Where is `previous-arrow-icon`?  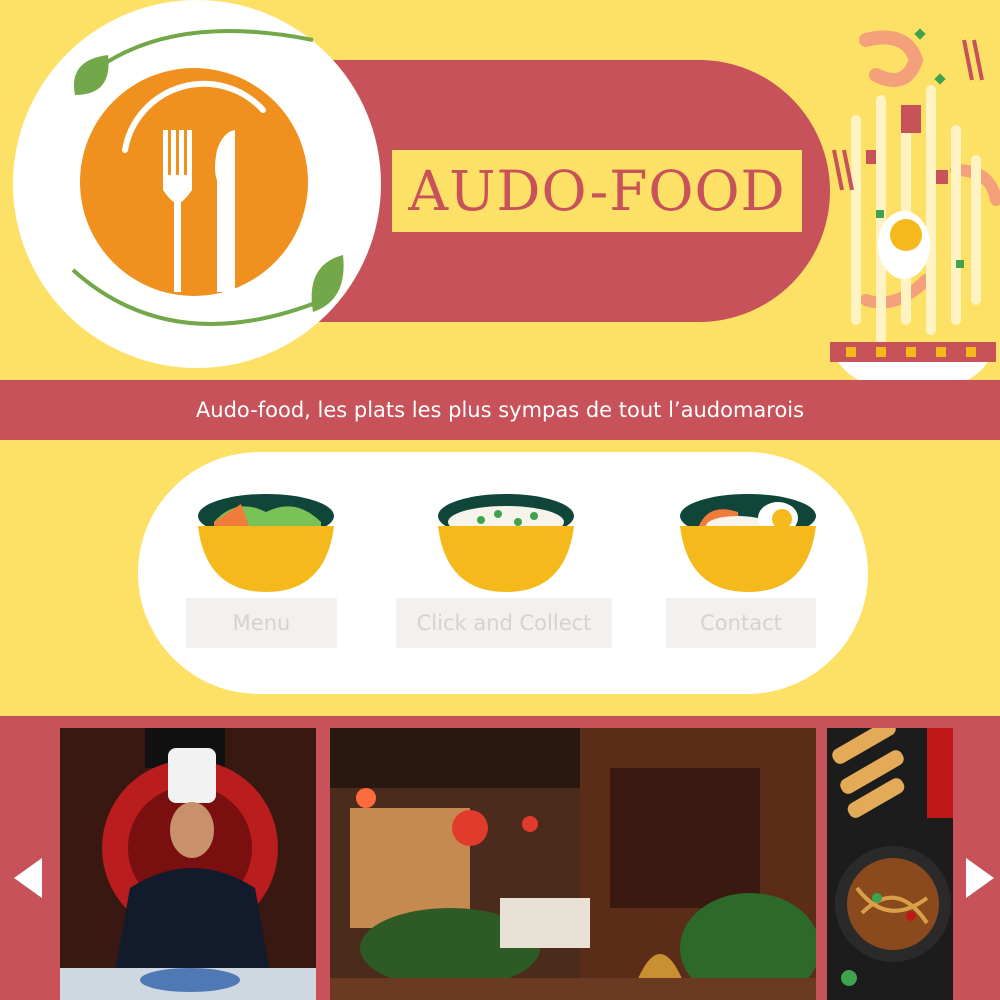 previous-arrow-icon is located at coordinates (28, 878).